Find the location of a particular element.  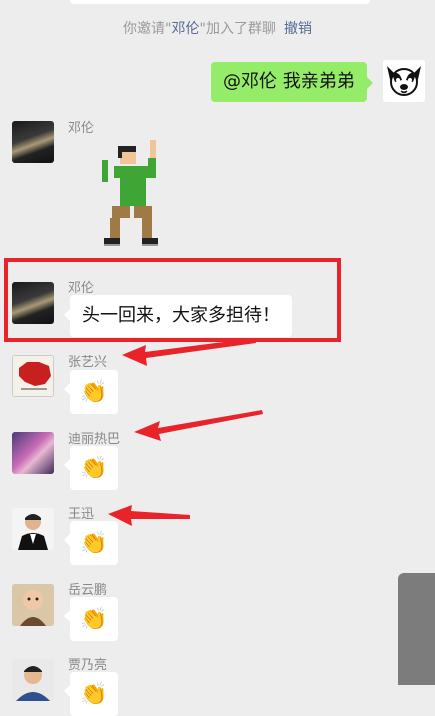

arrow-to-zhangyixing is located at coordinates (189, 352).